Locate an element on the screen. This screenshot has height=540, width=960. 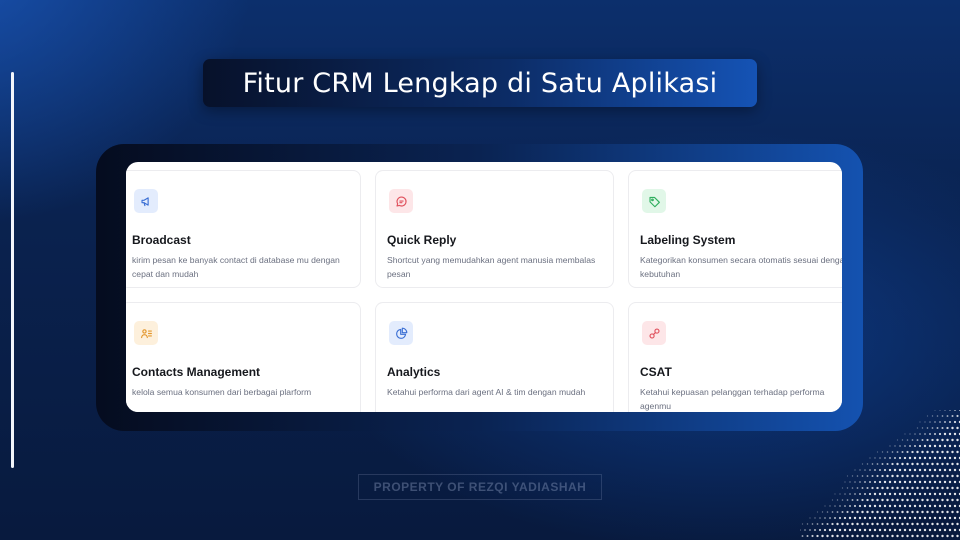
megaphone-icon is located at coordinates (146, 201).